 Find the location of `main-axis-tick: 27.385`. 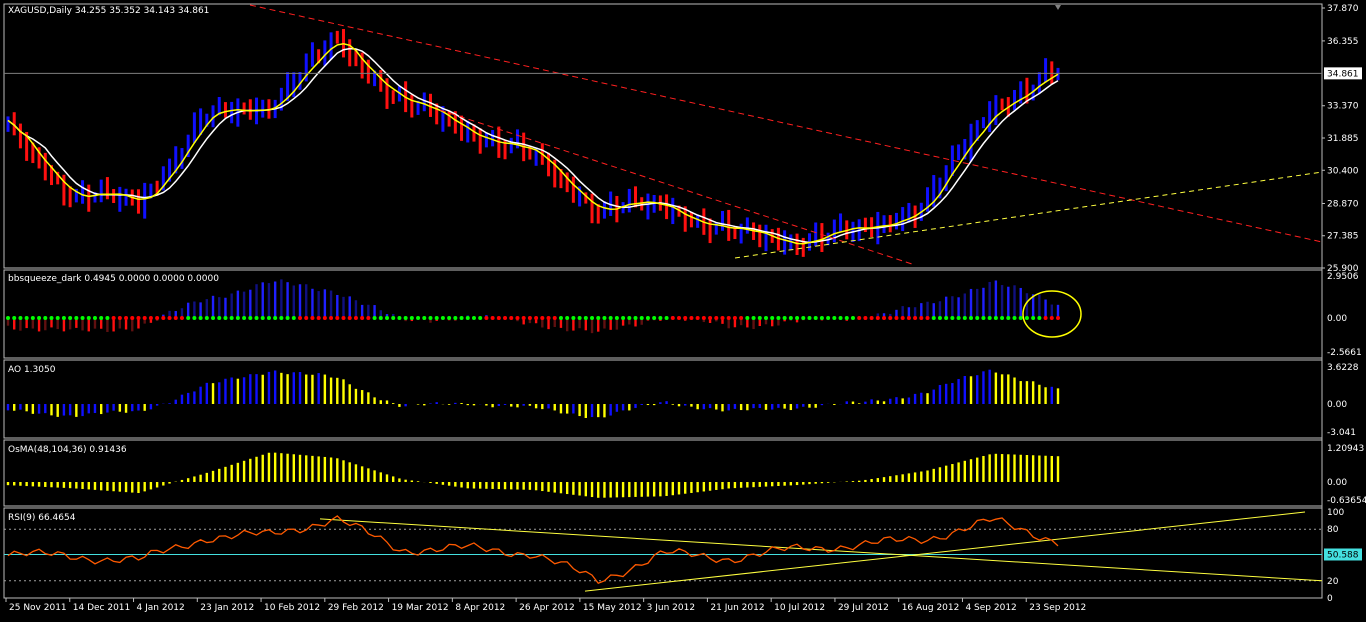

main-axis-tick: 27.385 is located at coordinates (1343, 237).